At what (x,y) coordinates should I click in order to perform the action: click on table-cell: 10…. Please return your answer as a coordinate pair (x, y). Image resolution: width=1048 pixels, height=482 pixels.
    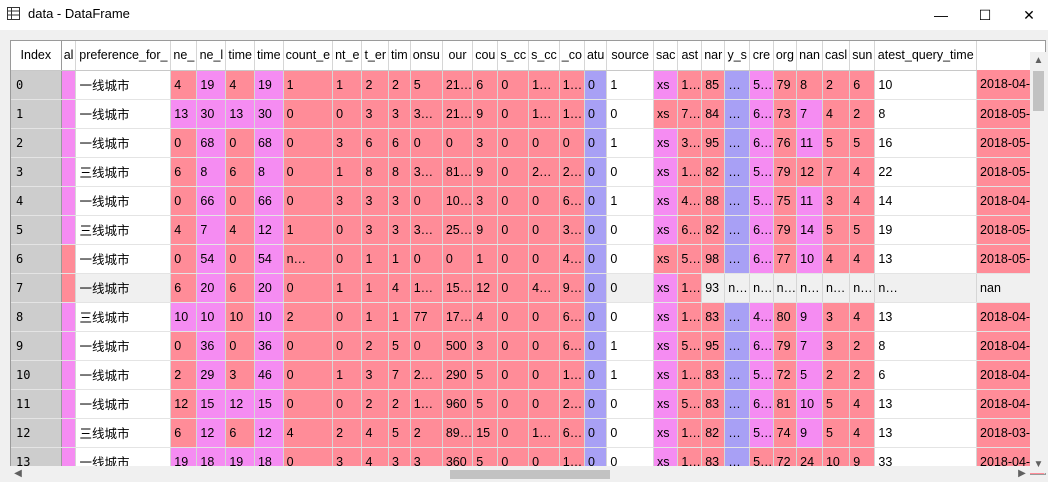
    Looking at the image, I should click on (458, 201).